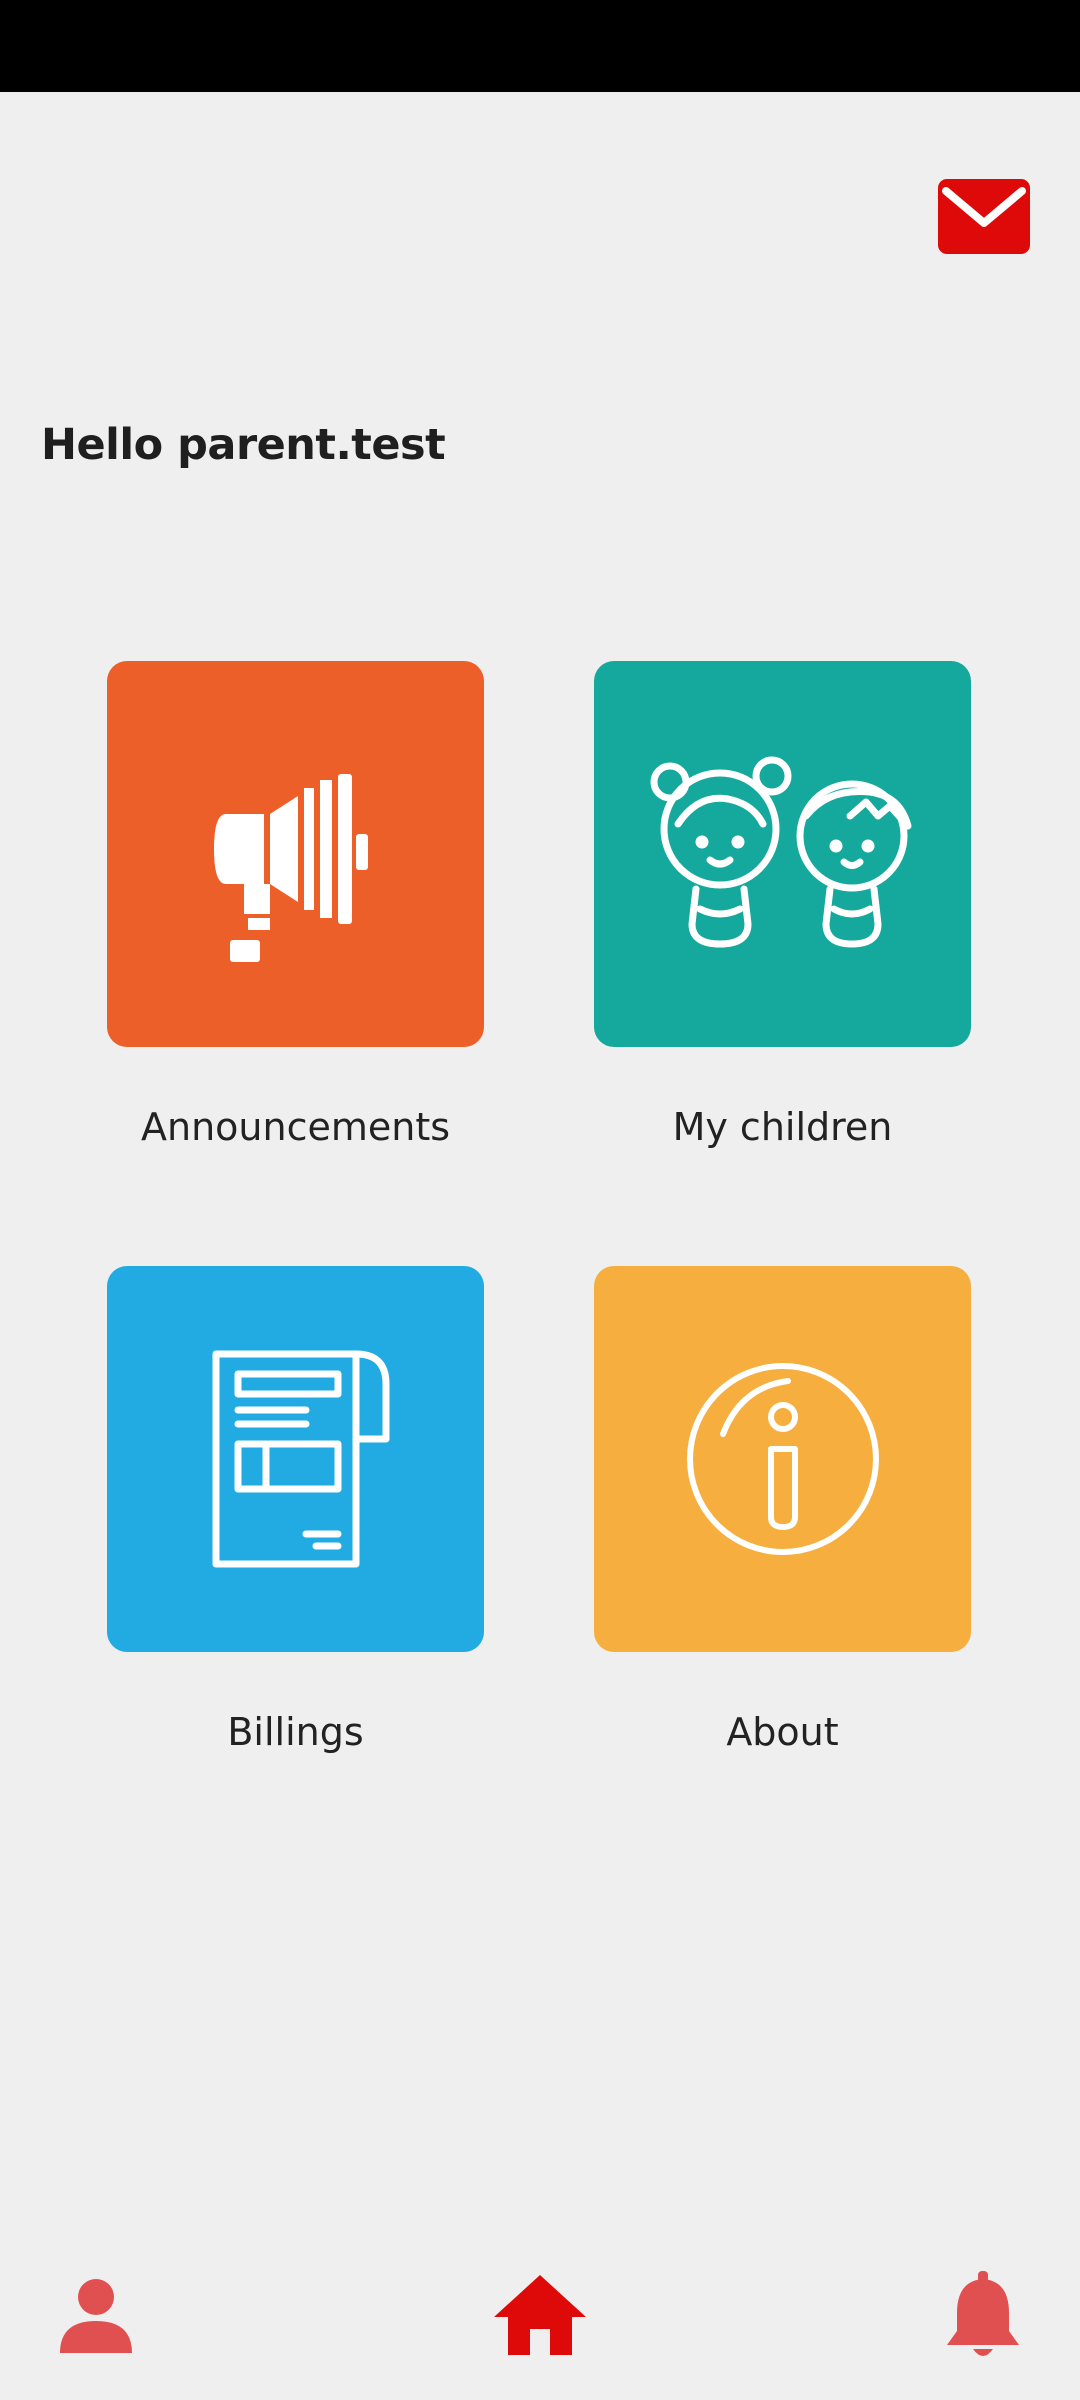  What do you see at coordinates (984, 207) in the screenshot?
I see `envelope-icon` at bounding box center [984, 207].